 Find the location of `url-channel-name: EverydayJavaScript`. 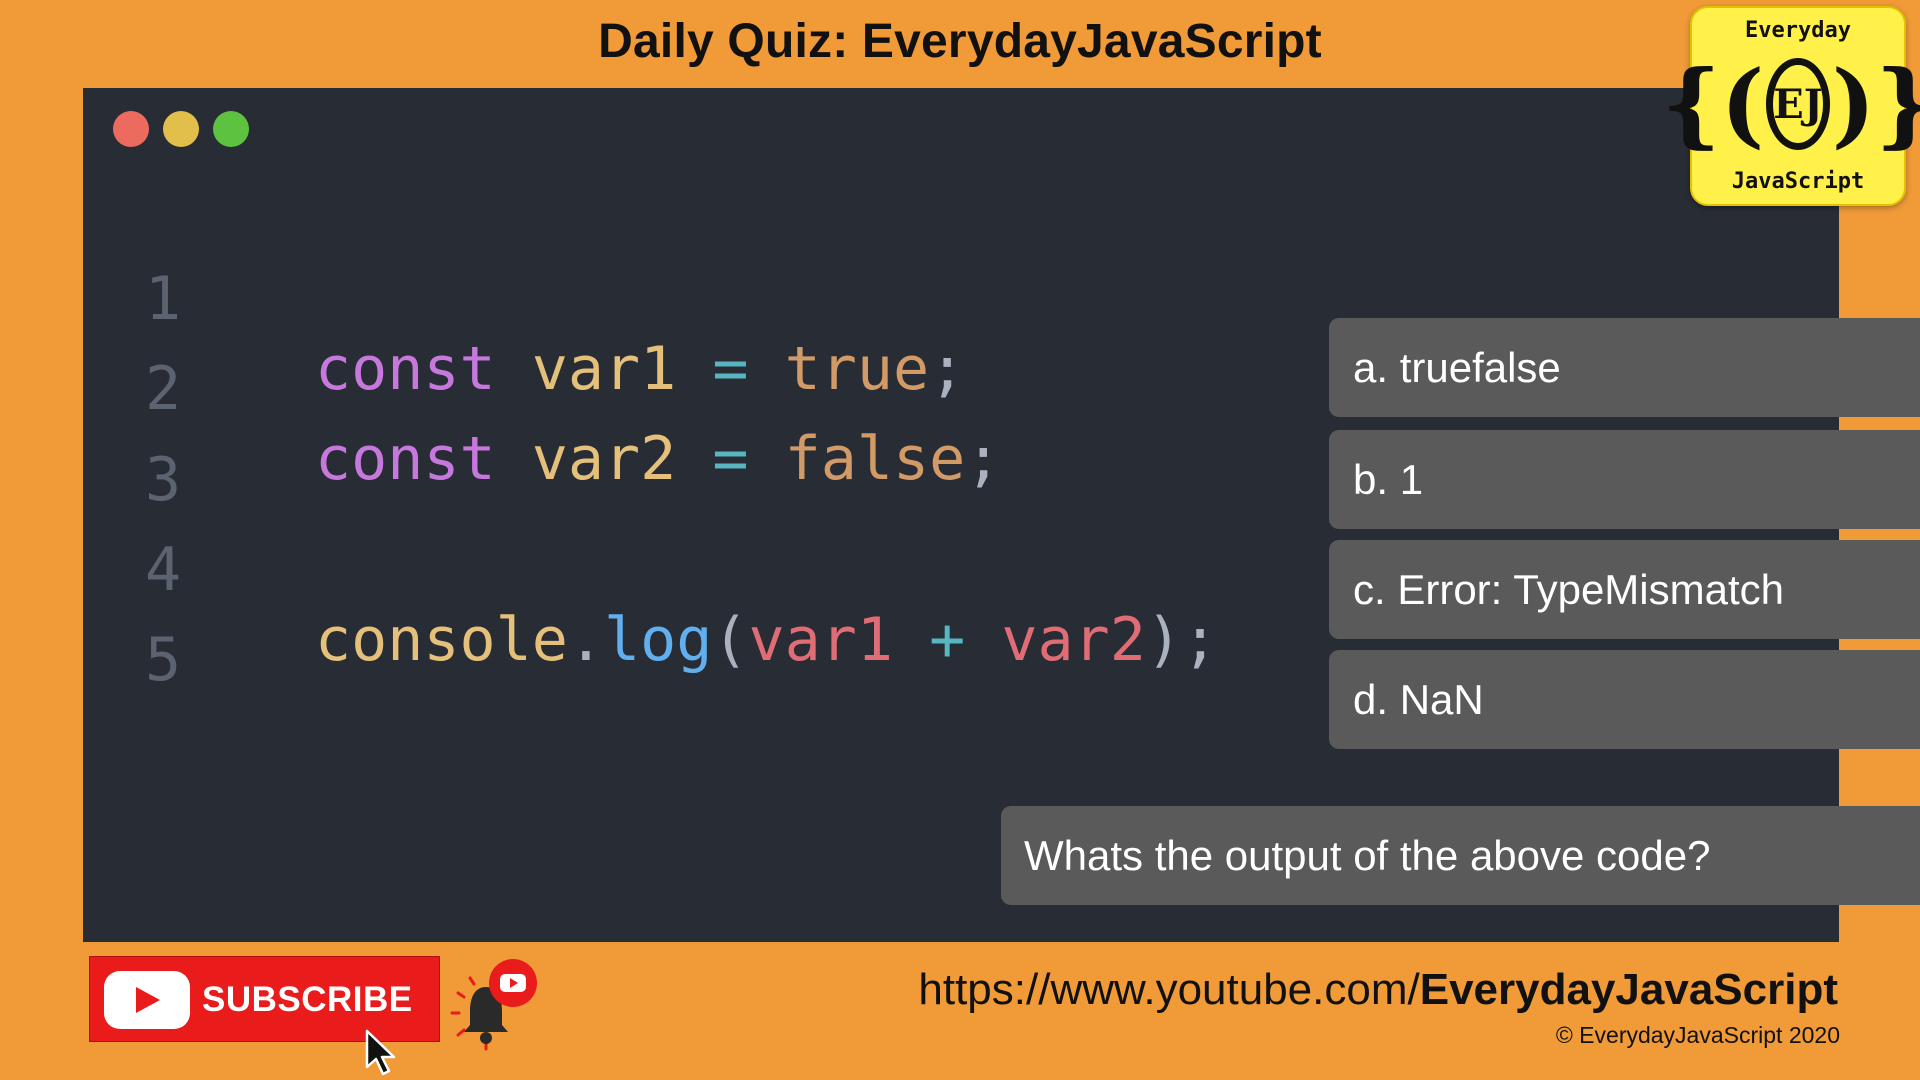

url-channel-name: EverydayJavaScript is located at coordinates (1628, 989).